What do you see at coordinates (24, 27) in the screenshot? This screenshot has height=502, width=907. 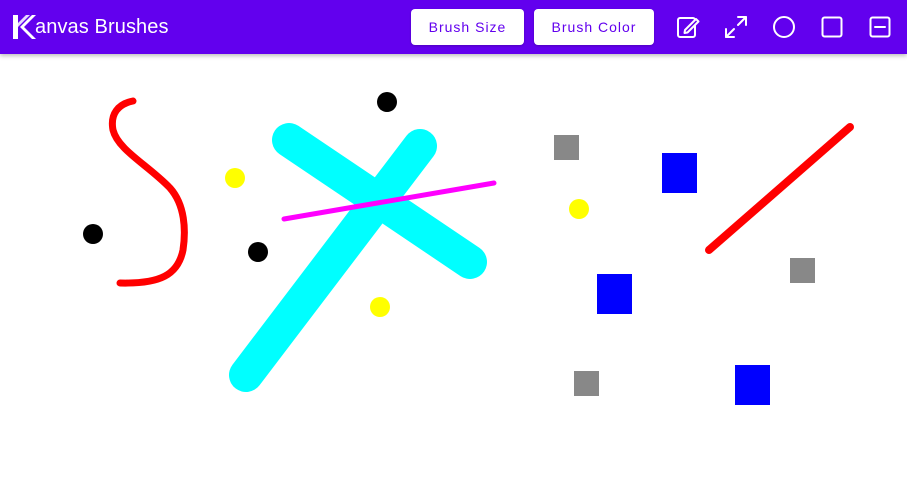 I see `kanvas-logo-icon` at bounding box center [24, 27].